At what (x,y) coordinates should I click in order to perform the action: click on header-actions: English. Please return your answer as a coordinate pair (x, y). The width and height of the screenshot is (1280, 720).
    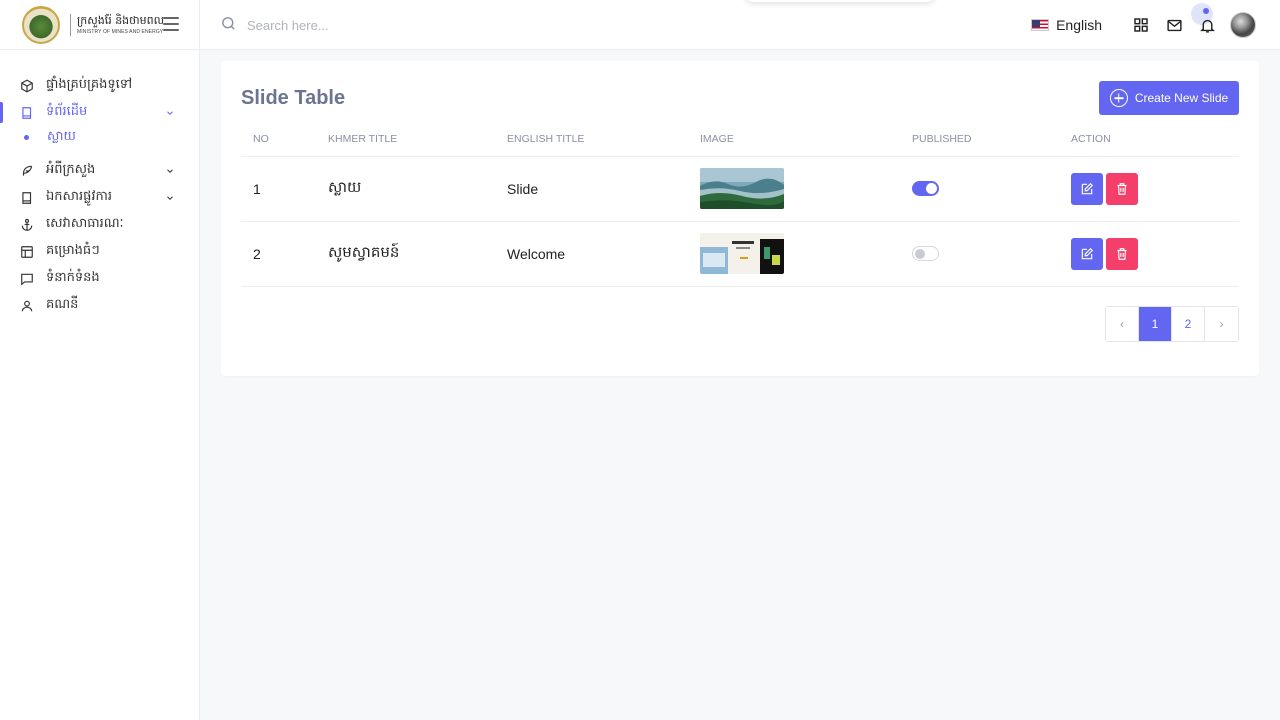
    Looking at the image, I should click on (1143, 25).